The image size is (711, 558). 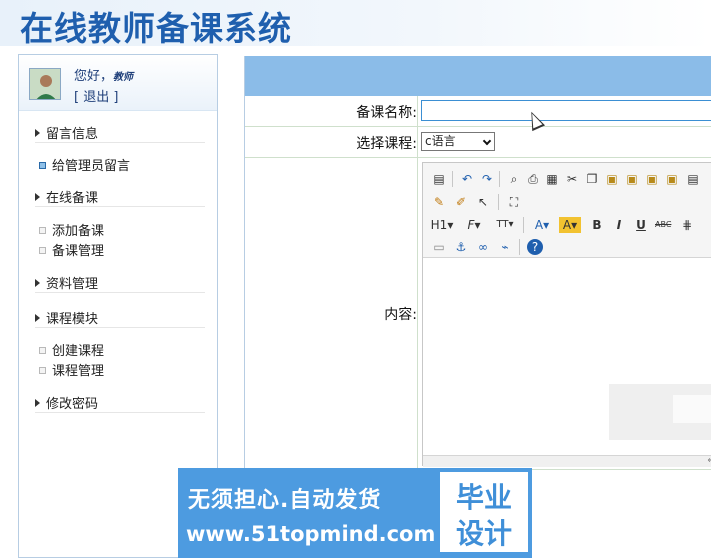 What do you see at coordinates (487, 141) in the screenshot?
I see `chevron-down-icon` at bounding box center [487, 141].